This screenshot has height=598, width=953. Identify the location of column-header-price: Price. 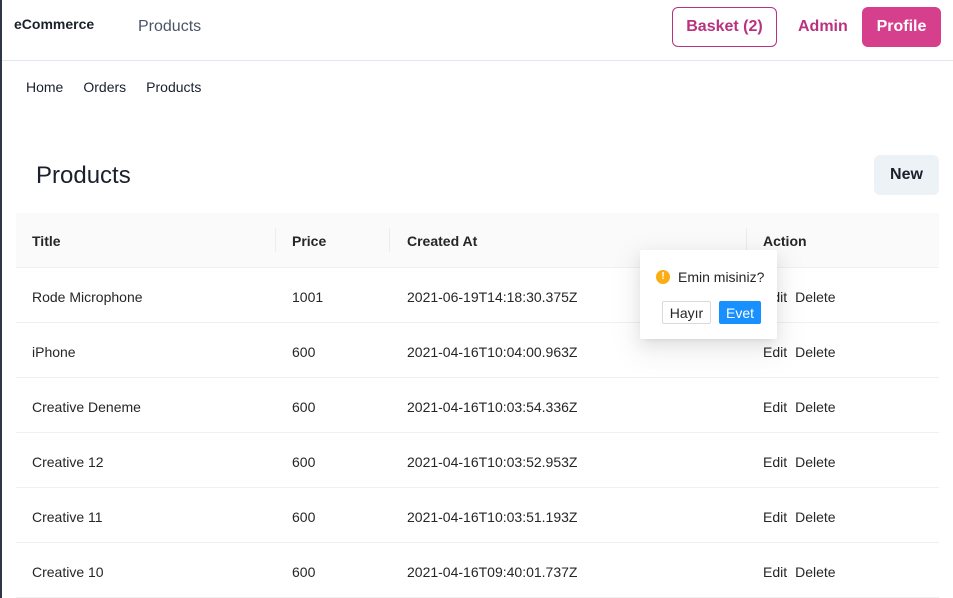
(309, 241).